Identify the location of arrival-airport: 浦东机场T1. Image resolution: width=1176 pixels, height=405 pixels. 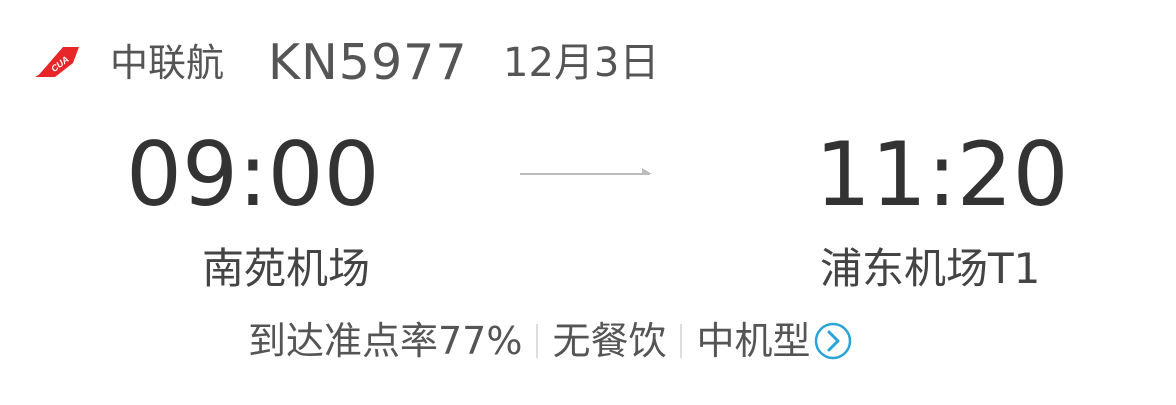
(930, 268).